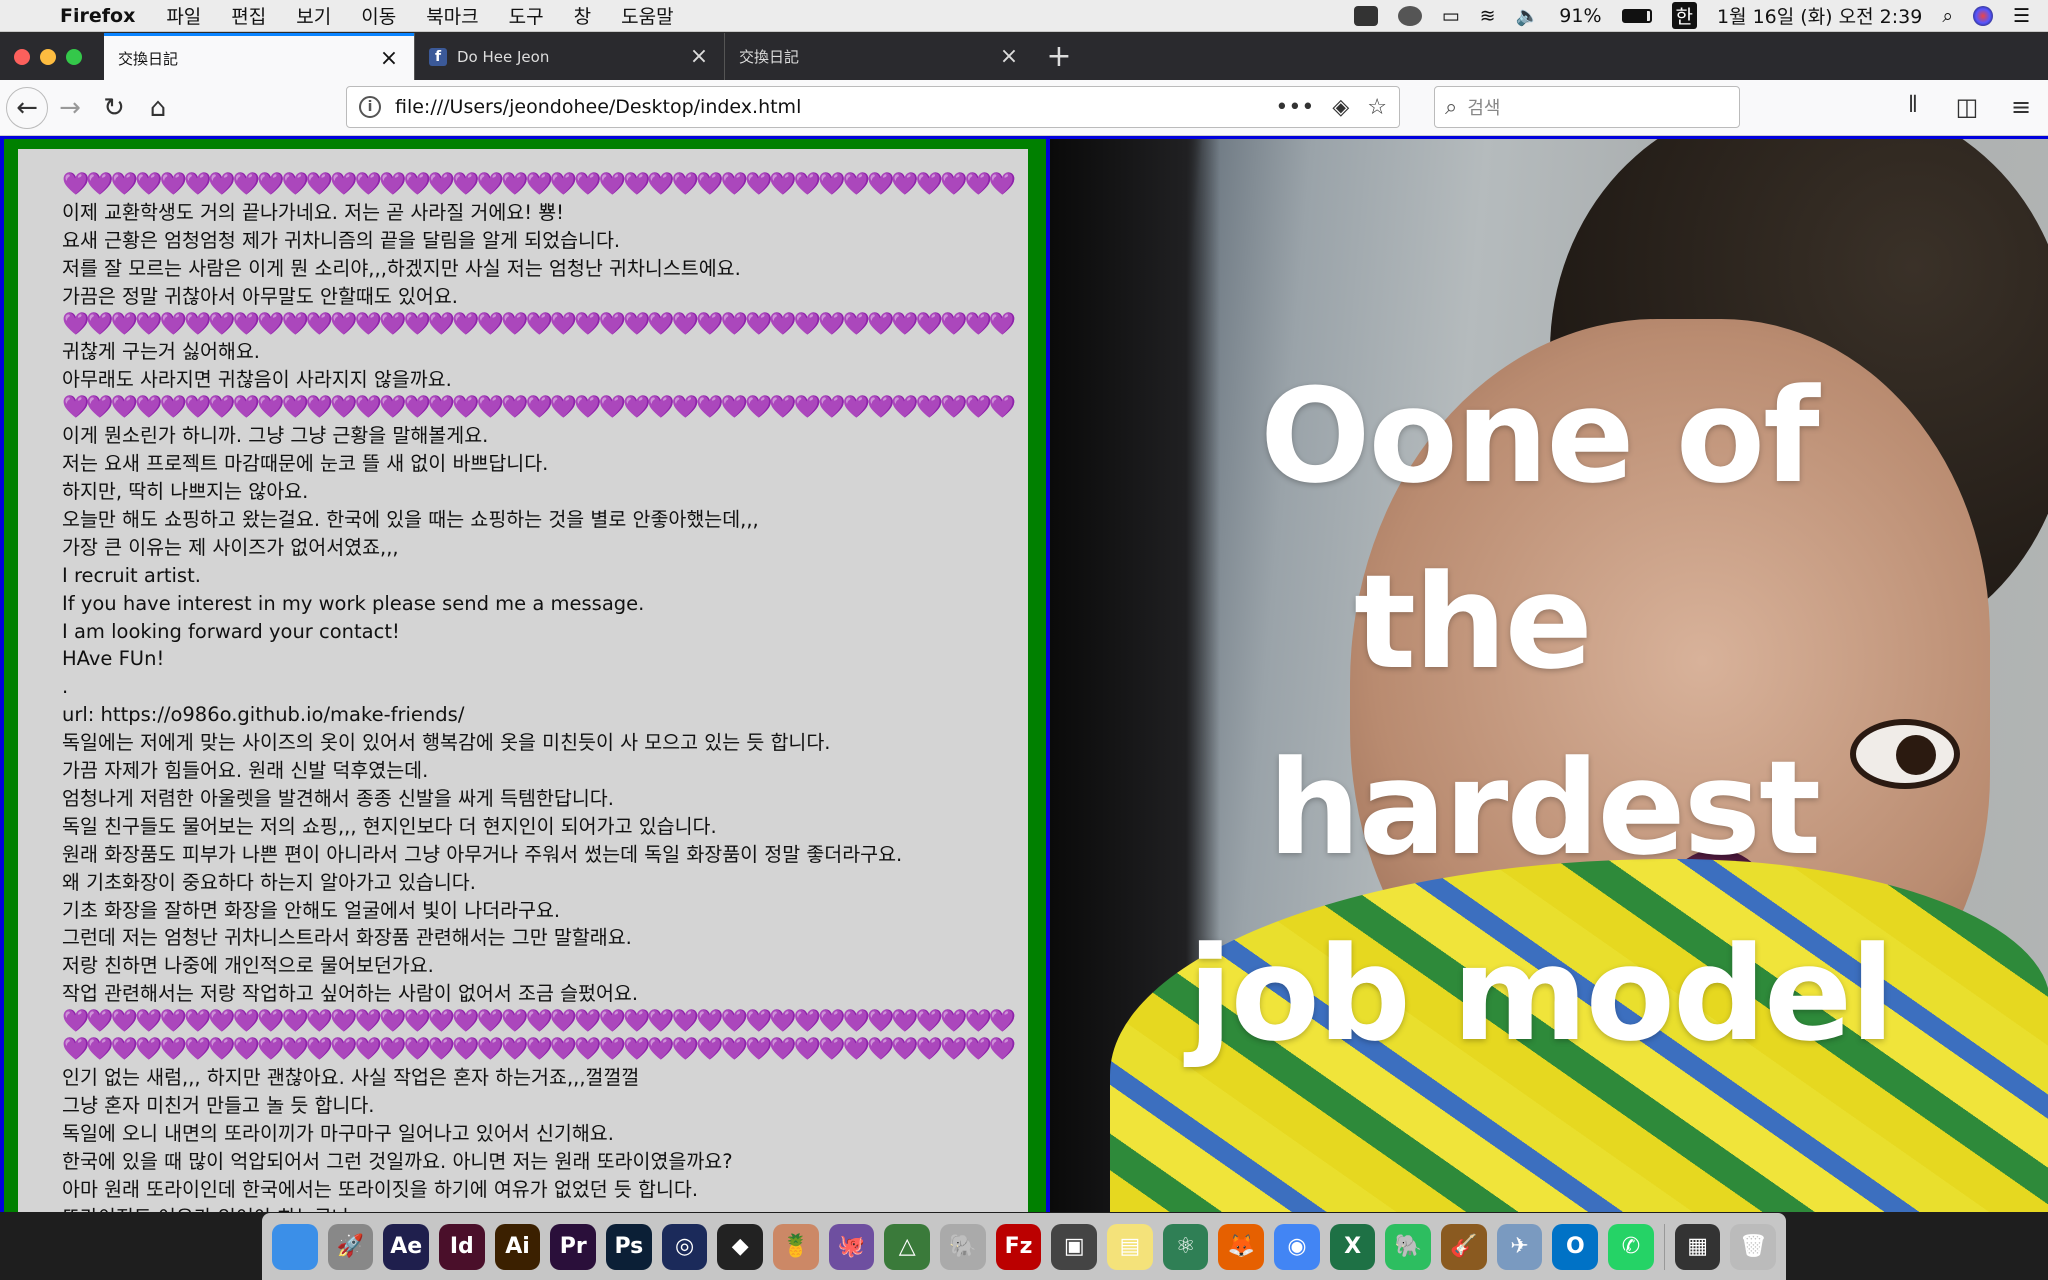 This screenshot has height=1280, width=2048. What do you see at coordinates (1697, 1246) in the screenshot?
I see `recent-doc-icon: ▦` at bounding box center [1697, 1246].